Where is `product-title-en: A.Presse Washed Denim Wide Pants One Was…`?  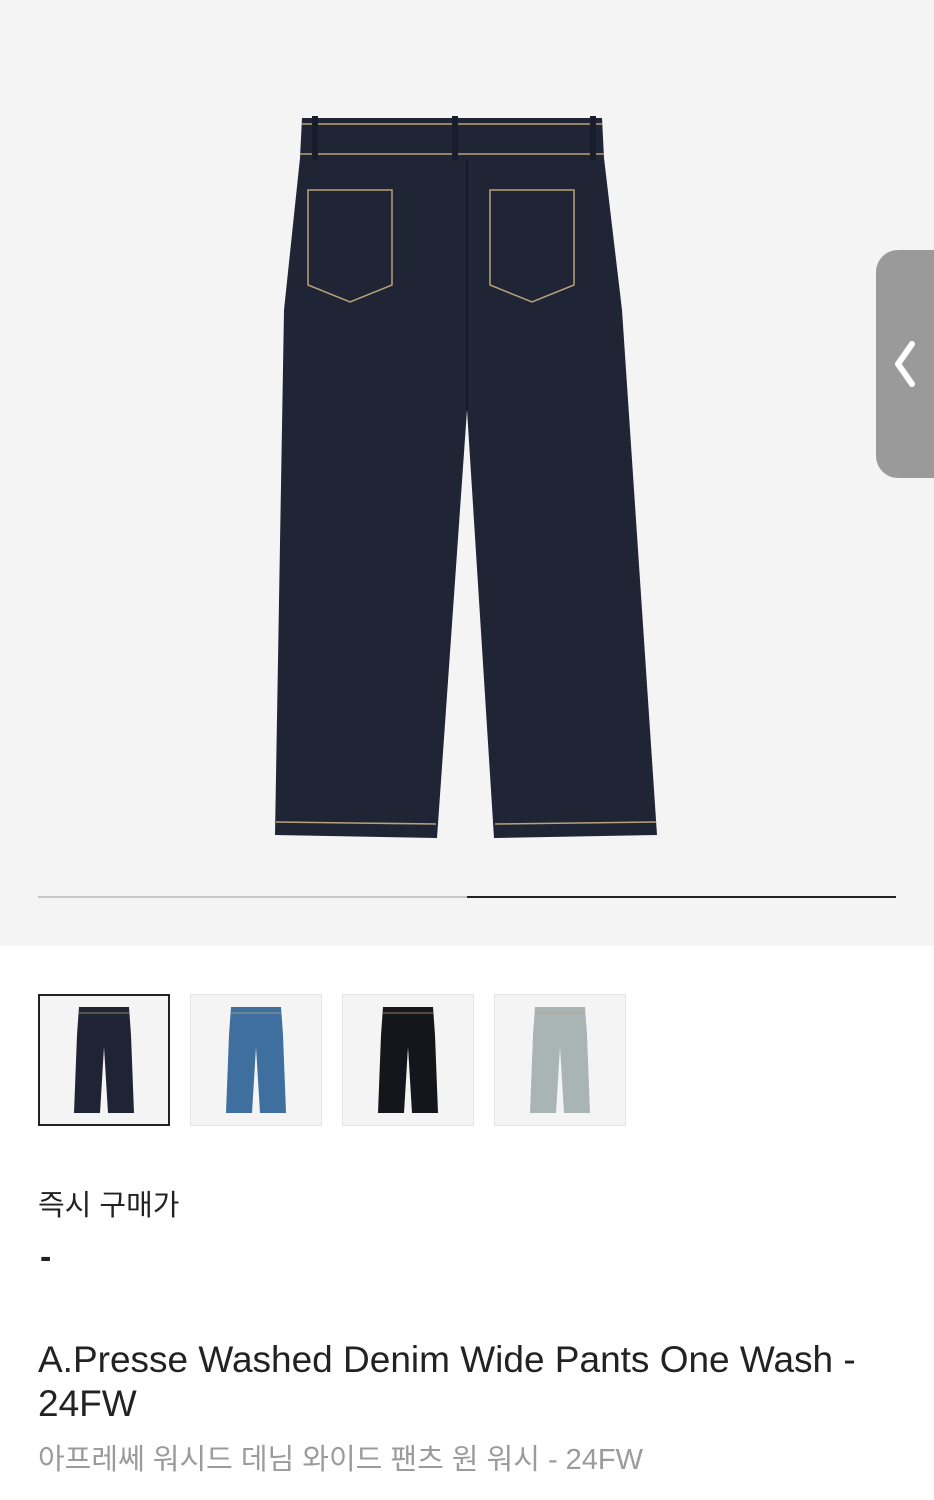 product-title-en: A.Presse Washed Denim Wide Pants One Was… is located at coordinates (447, 1381).